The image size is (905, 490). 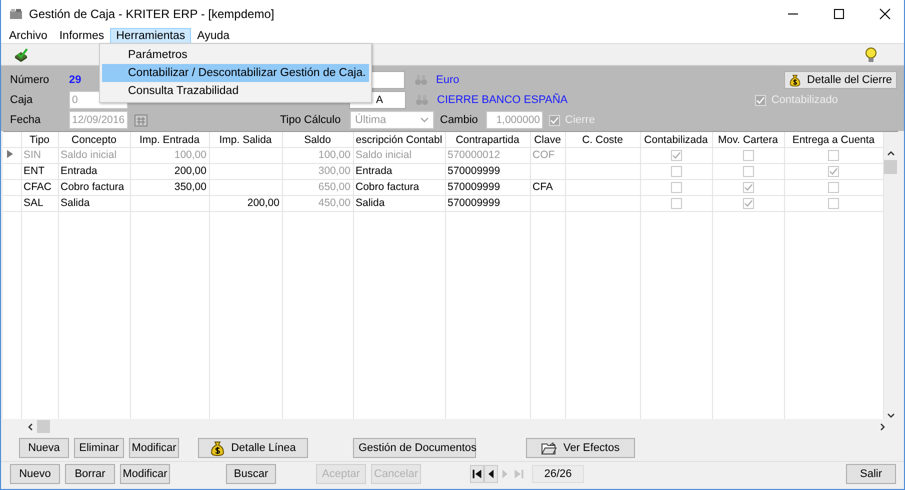 What do you see at coordinates (30, 426) in the screenshot?
I see `scroll-left-icon` at bounding box center [30, 426].